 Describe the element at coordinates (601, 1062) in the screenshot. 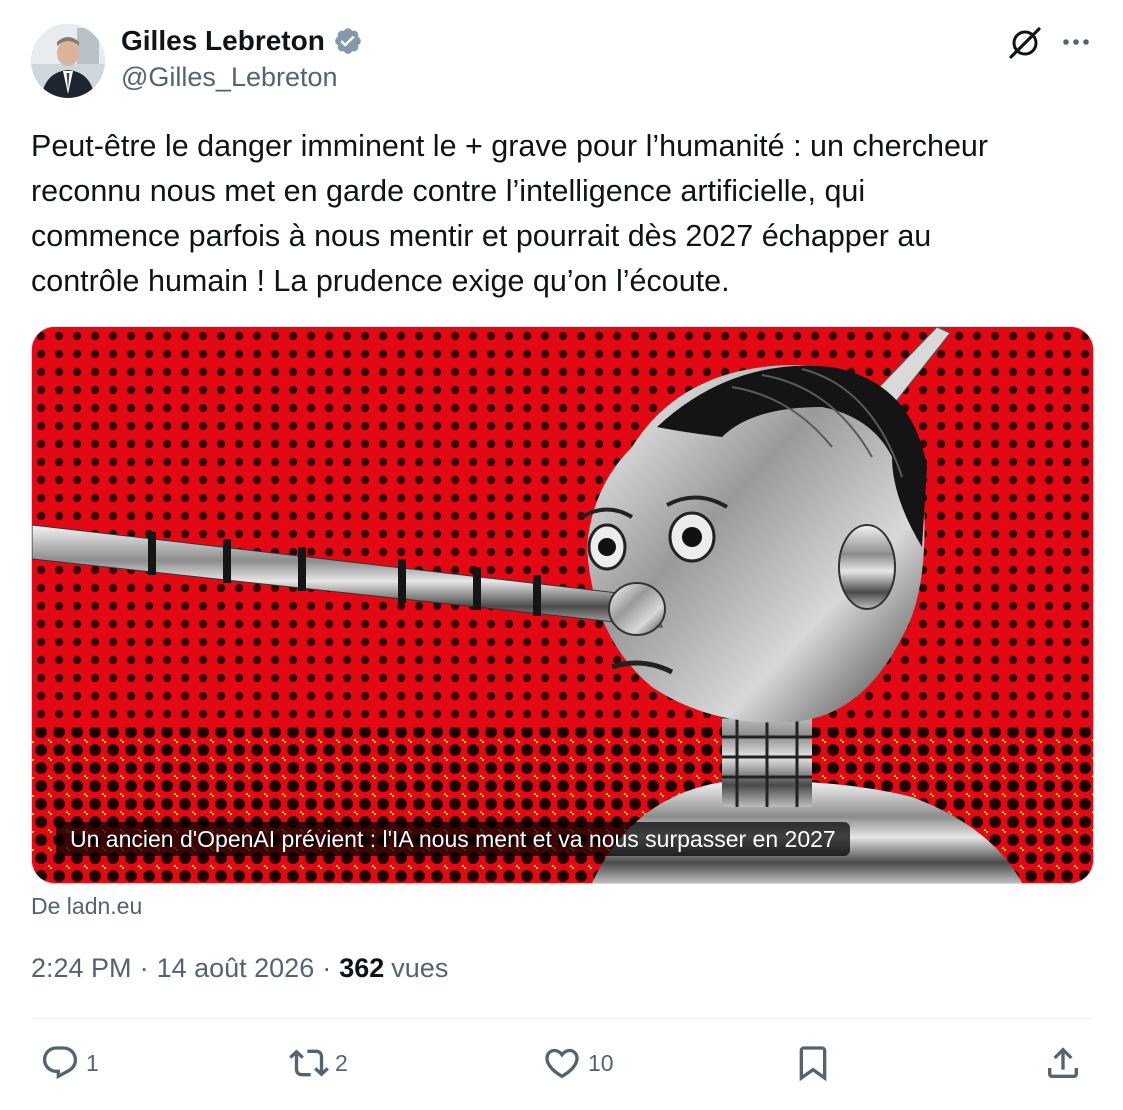

I see `like-count: 10` at that location.